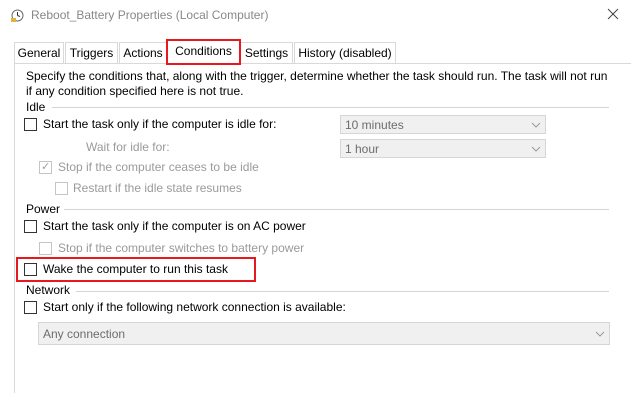  I want to click on wait-duration-combo: 1 hour, so click(443, 148).